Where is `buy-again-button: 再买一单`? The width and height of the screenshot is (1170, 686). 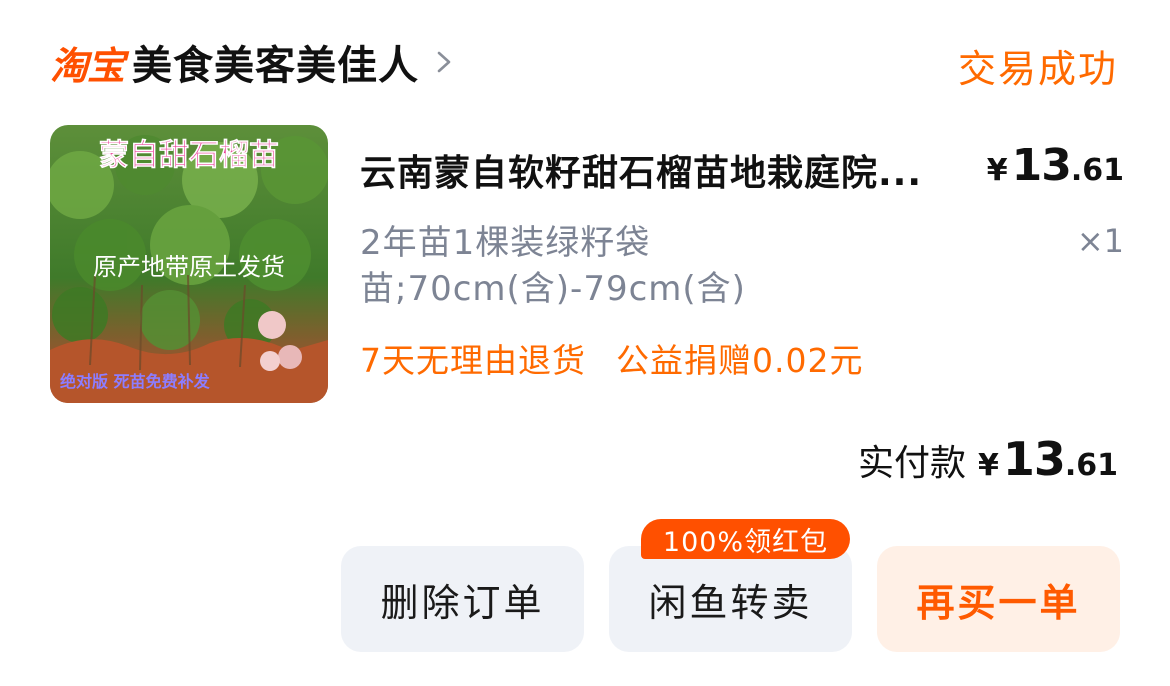
buy-again-button: 再买一单 is located at coordinates (998, 599).